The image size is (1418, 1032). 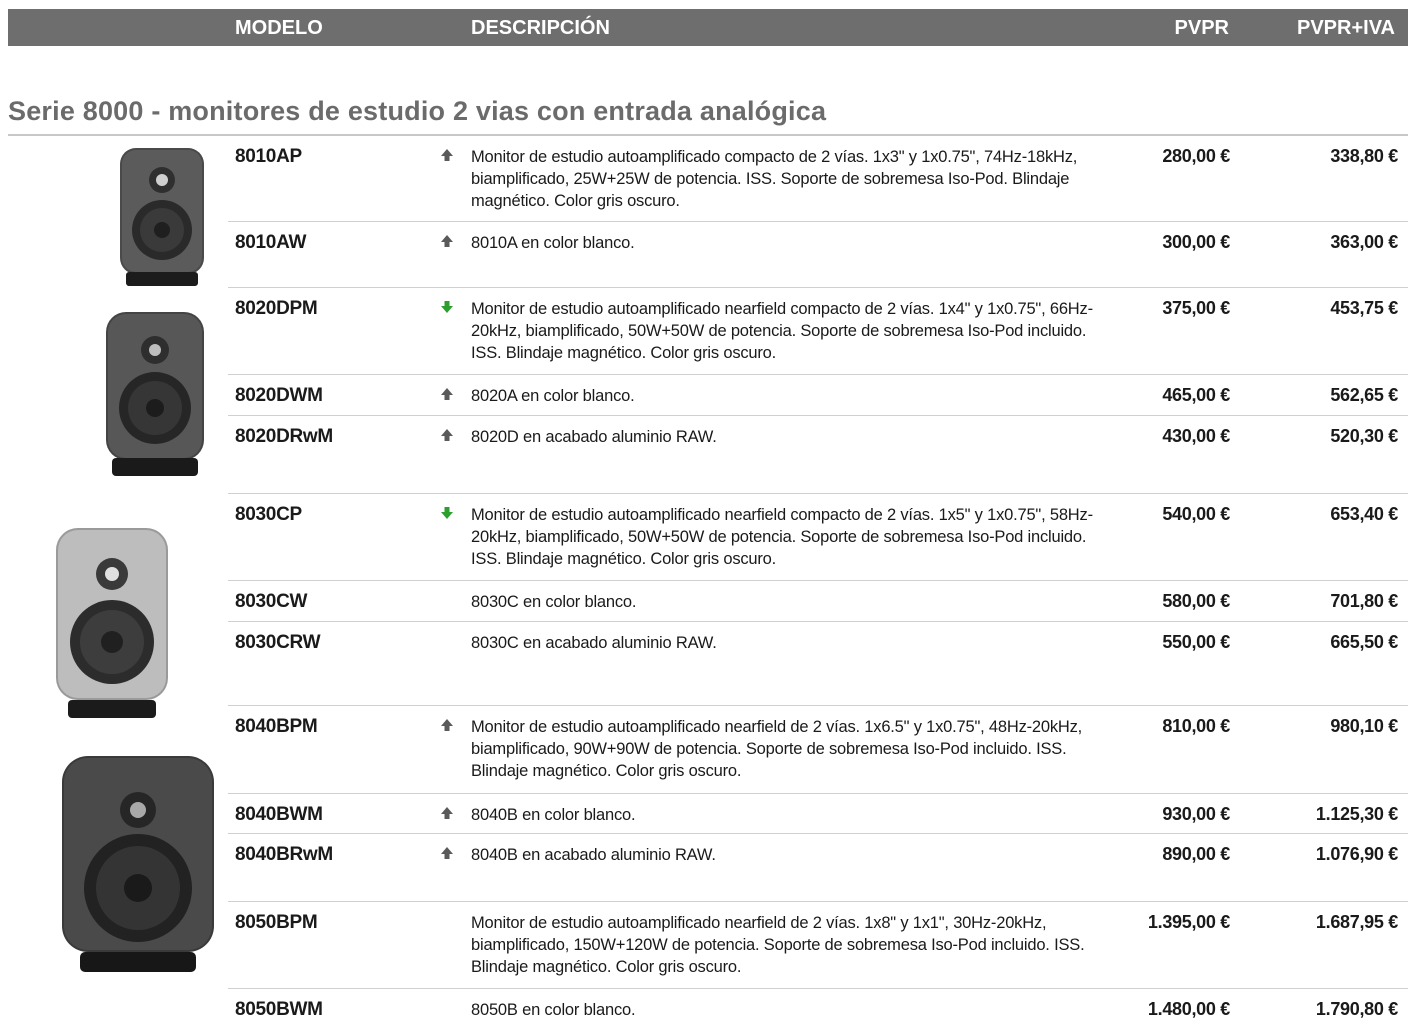 What do you see at coordinates (1356, 854) in the screenshot?
I see `price-pvpr-iva: 1.076,90 €` at bounding box center [1356, 854].